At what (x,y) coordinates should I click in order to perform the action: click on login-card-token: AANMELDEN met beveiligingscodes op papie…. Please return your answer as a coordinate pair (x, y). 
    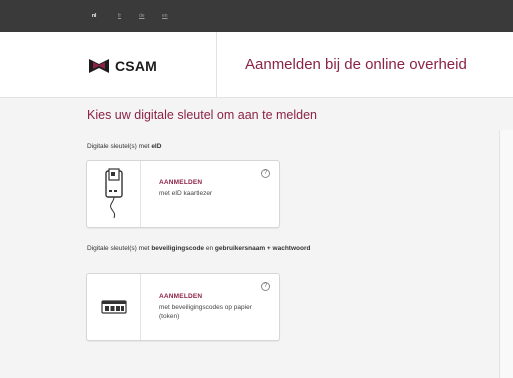
    Looking at the image, I should click on (183, 307).